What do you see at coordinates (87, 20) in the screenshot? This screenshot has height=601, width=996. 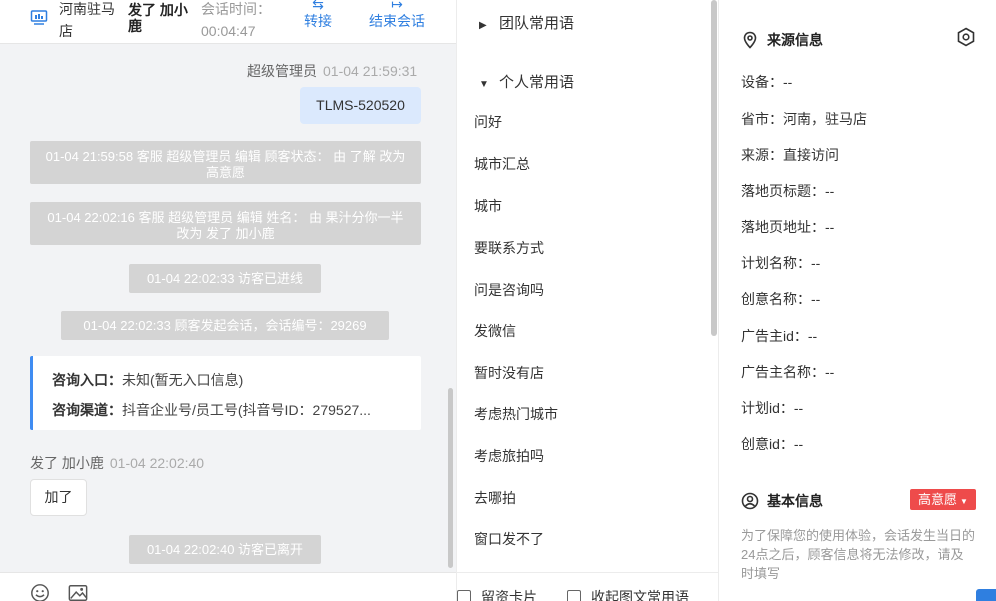 I see `store-name: 河南驻马店` at bounding box center [87, 20].